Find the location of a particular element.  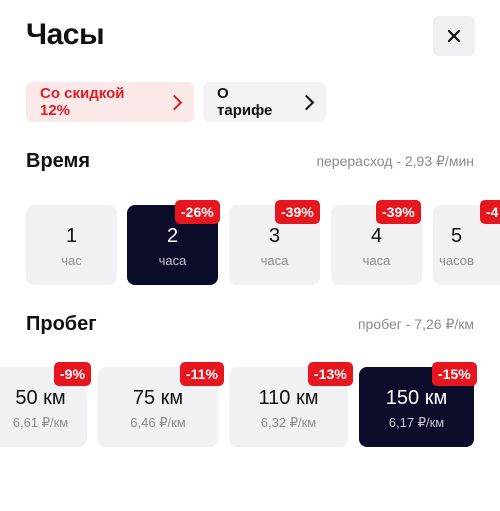

discount-chip-label: Со скидкой 12% is located at coordinates (82, 102).